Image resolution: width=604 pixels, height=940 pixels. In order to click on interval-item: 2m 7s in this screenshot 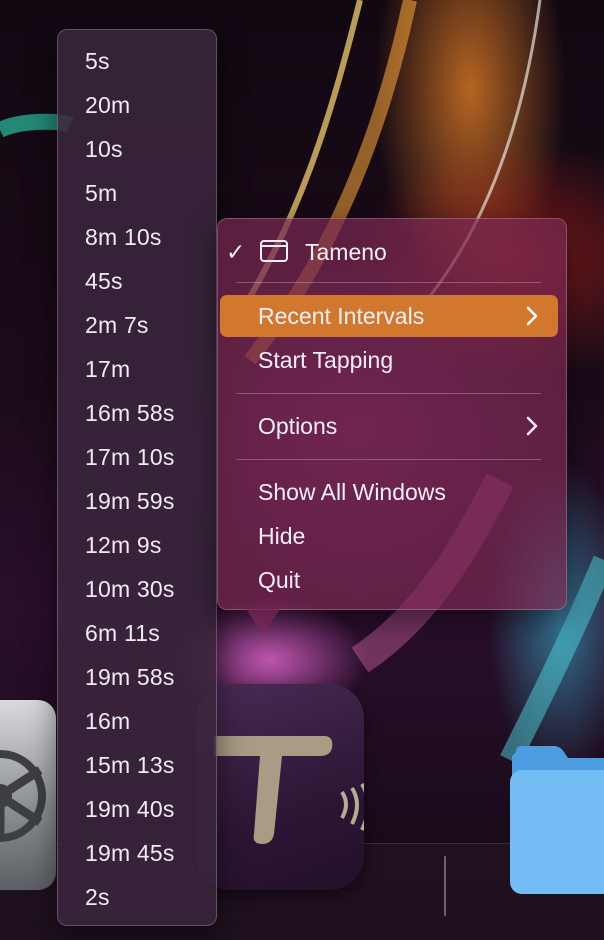, I will do `click(117, 325)`.